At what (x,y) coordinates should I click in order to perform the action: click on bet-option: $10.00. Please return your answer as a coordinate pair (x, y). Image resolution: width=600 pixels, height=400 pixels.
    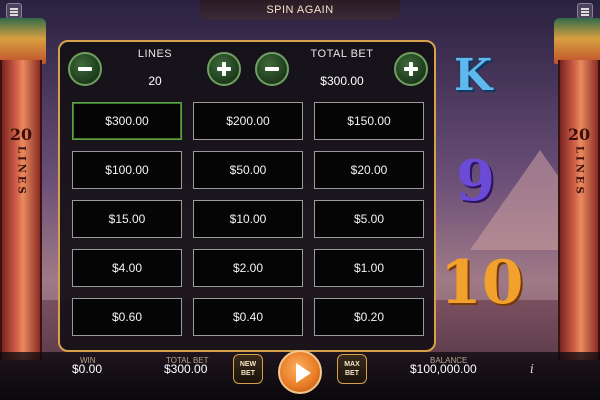
    Looking at the image, I should click on (248, 219).